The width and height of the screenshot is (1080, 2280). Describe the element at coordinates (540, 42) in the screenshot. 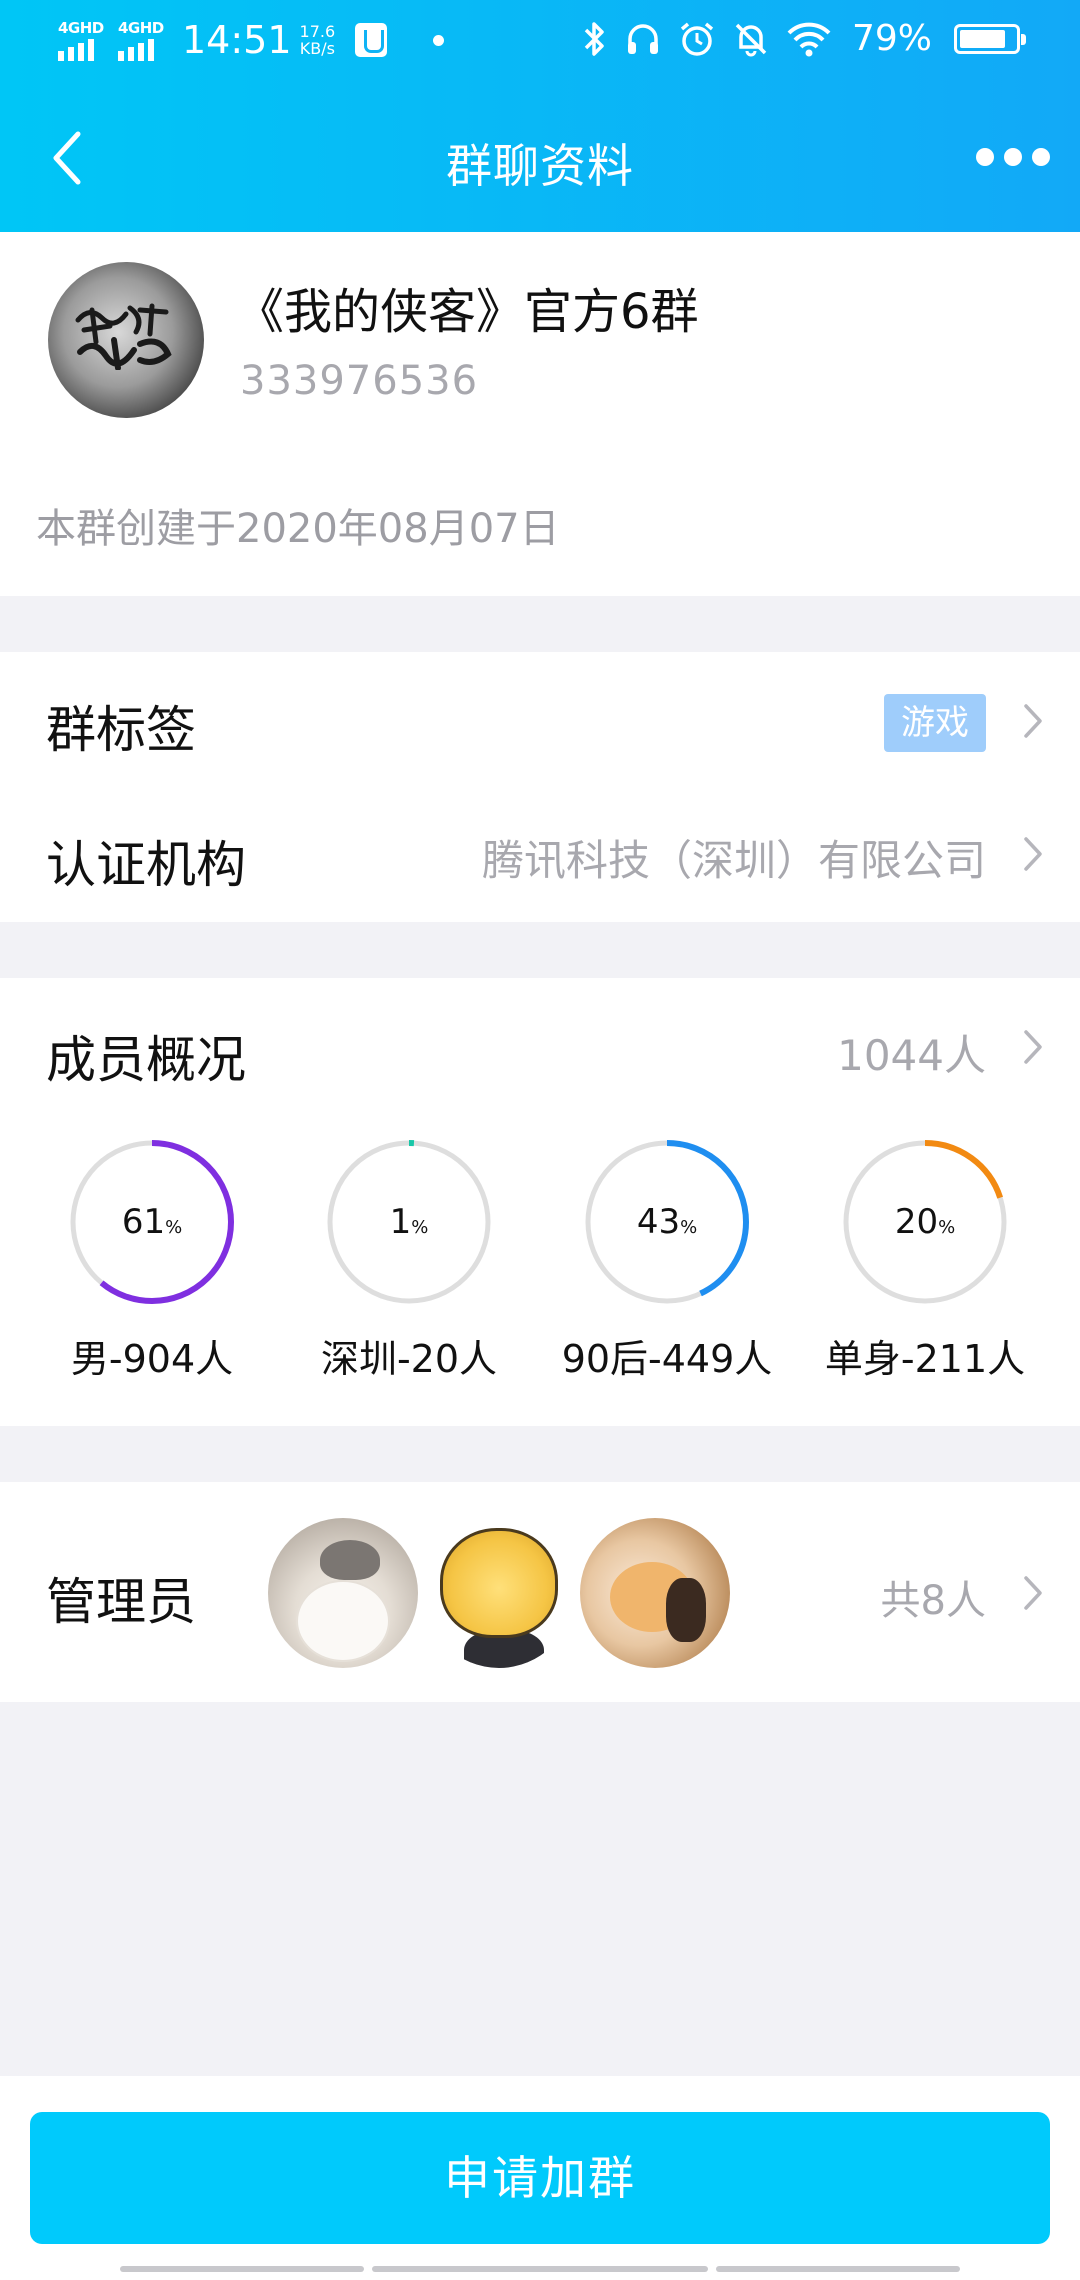

I see `status-bar: 4GHD 4GHD 14:51 17.6 KB/s 79%` at that location.